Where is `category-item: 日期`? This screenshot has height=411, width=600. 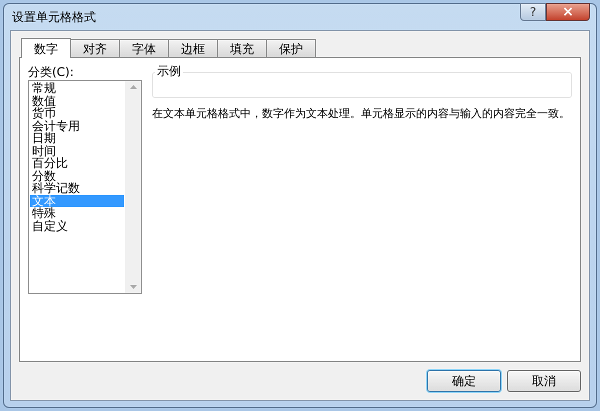 category-item: 日期 is located at coordinates (77, 138).